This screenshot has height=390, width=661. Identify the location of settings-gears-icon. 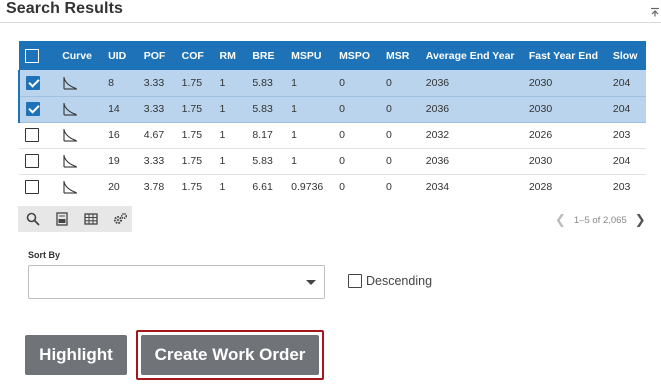
(120, 219).